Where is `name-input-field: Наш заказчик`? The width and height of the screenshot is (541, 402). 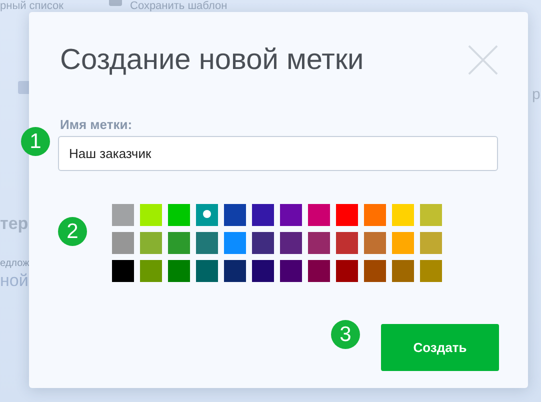 name-input-field: Наш заказчик is located at coordinates (278, 153).